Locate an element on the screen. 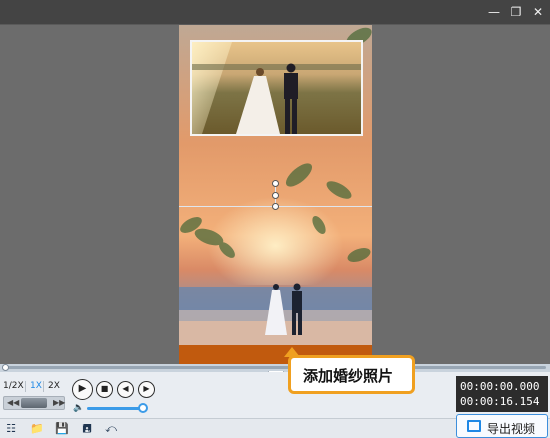 This screenshot has height=438, width=550. title-bar: — ❐ ✕ is located at coordinates (275, 12).